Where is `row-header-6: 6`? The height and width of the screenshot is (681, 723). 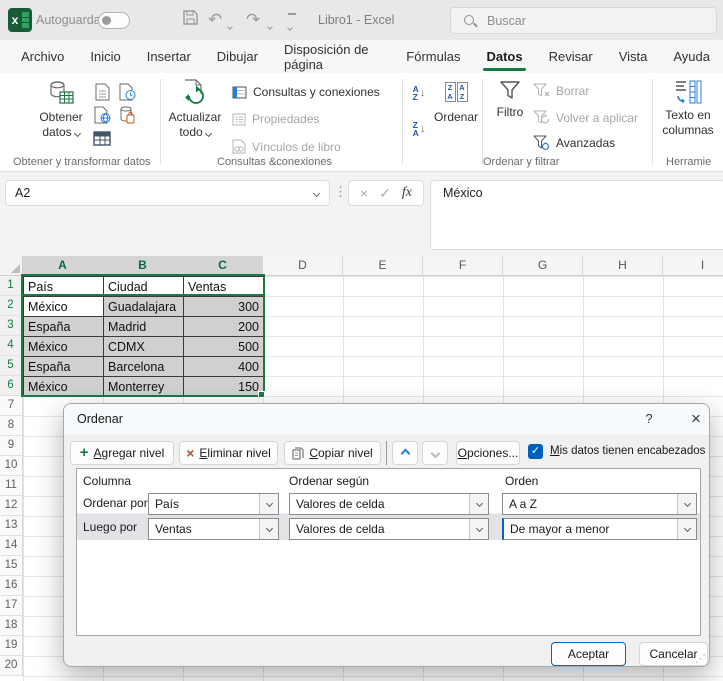
row-header-6: 6 is located at coordinates (11, 386).